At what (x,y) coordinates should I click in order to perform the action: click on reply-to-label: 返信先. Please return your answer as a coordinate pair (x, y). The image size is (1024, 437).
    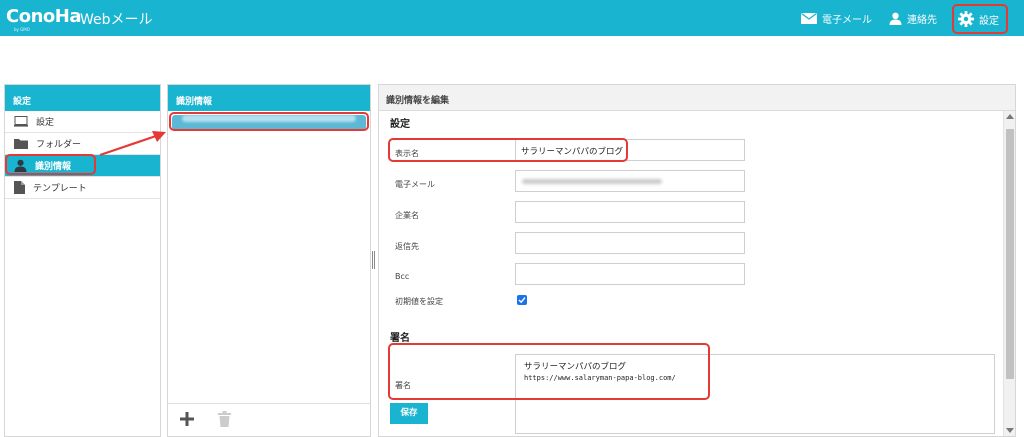
    Looking at the image, I should click on (407, 246).